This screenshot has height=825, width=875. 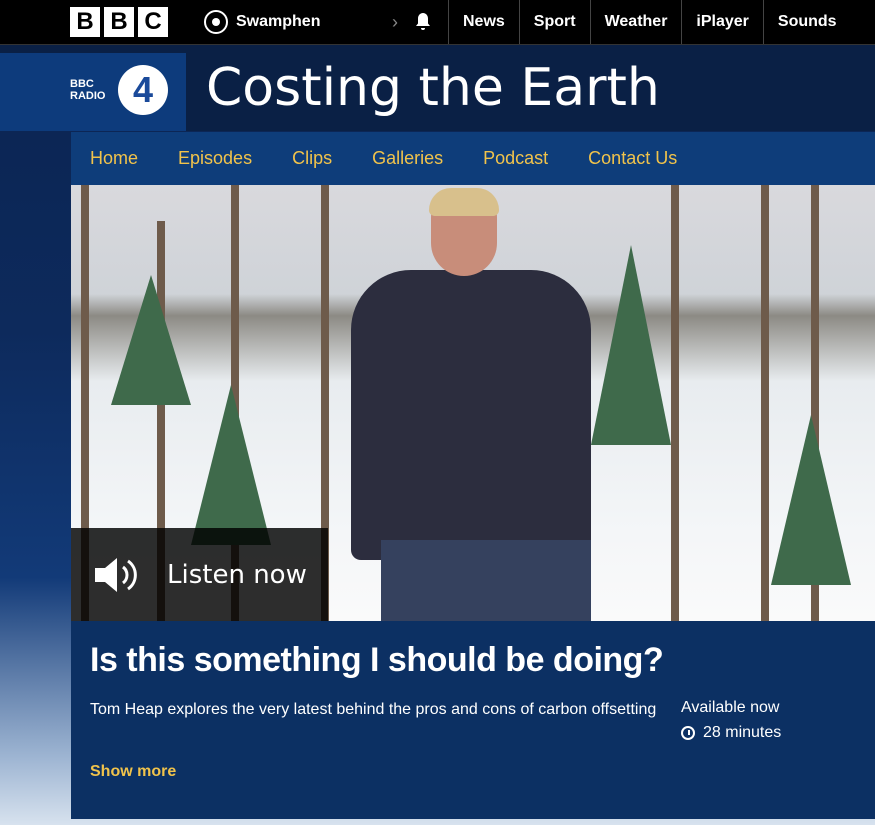 I want to click on episode-duration: 28 minutes, so click(x=731, y=733).